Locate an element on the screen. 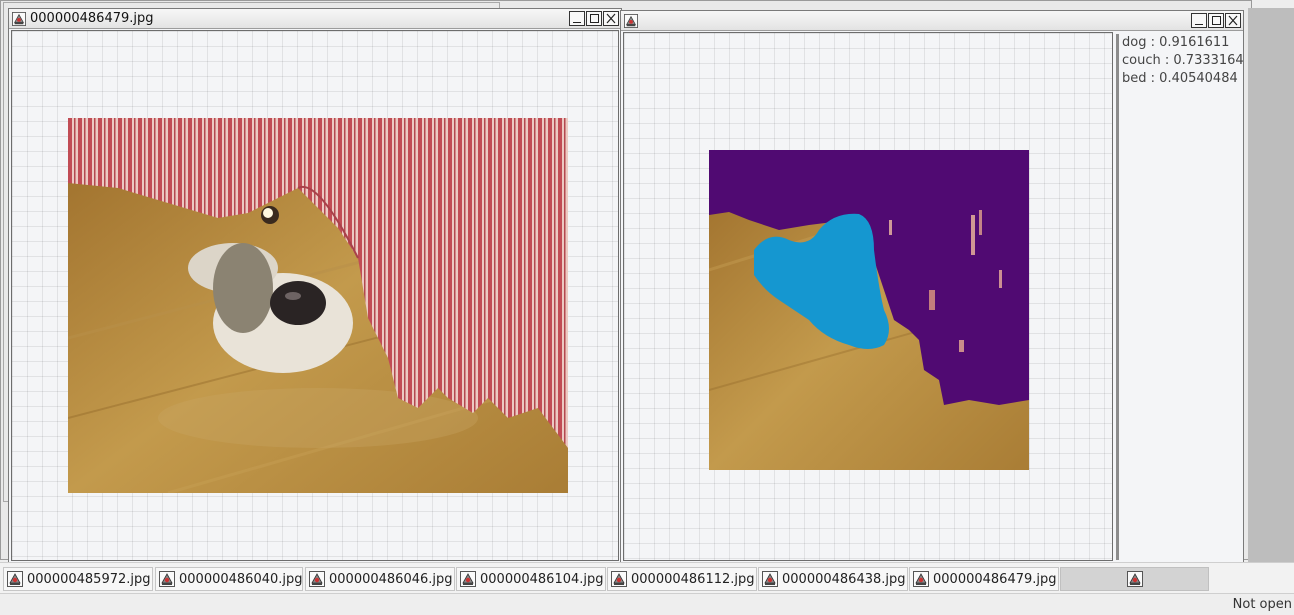  image-window-titlebar: 000000486479.jpg is located at coordinates (315, 19).